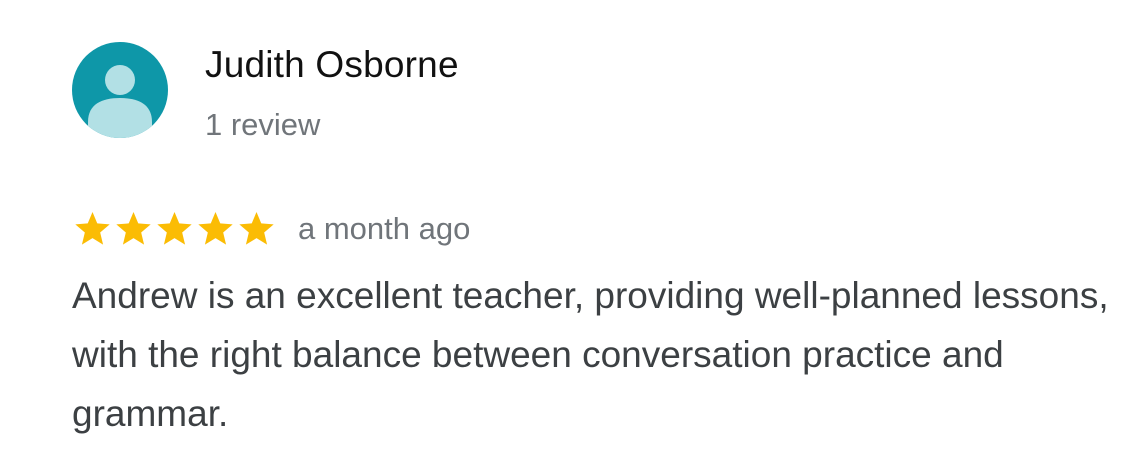  I want to click on reviewer-name: Judith Osborne, so click(332, 65).